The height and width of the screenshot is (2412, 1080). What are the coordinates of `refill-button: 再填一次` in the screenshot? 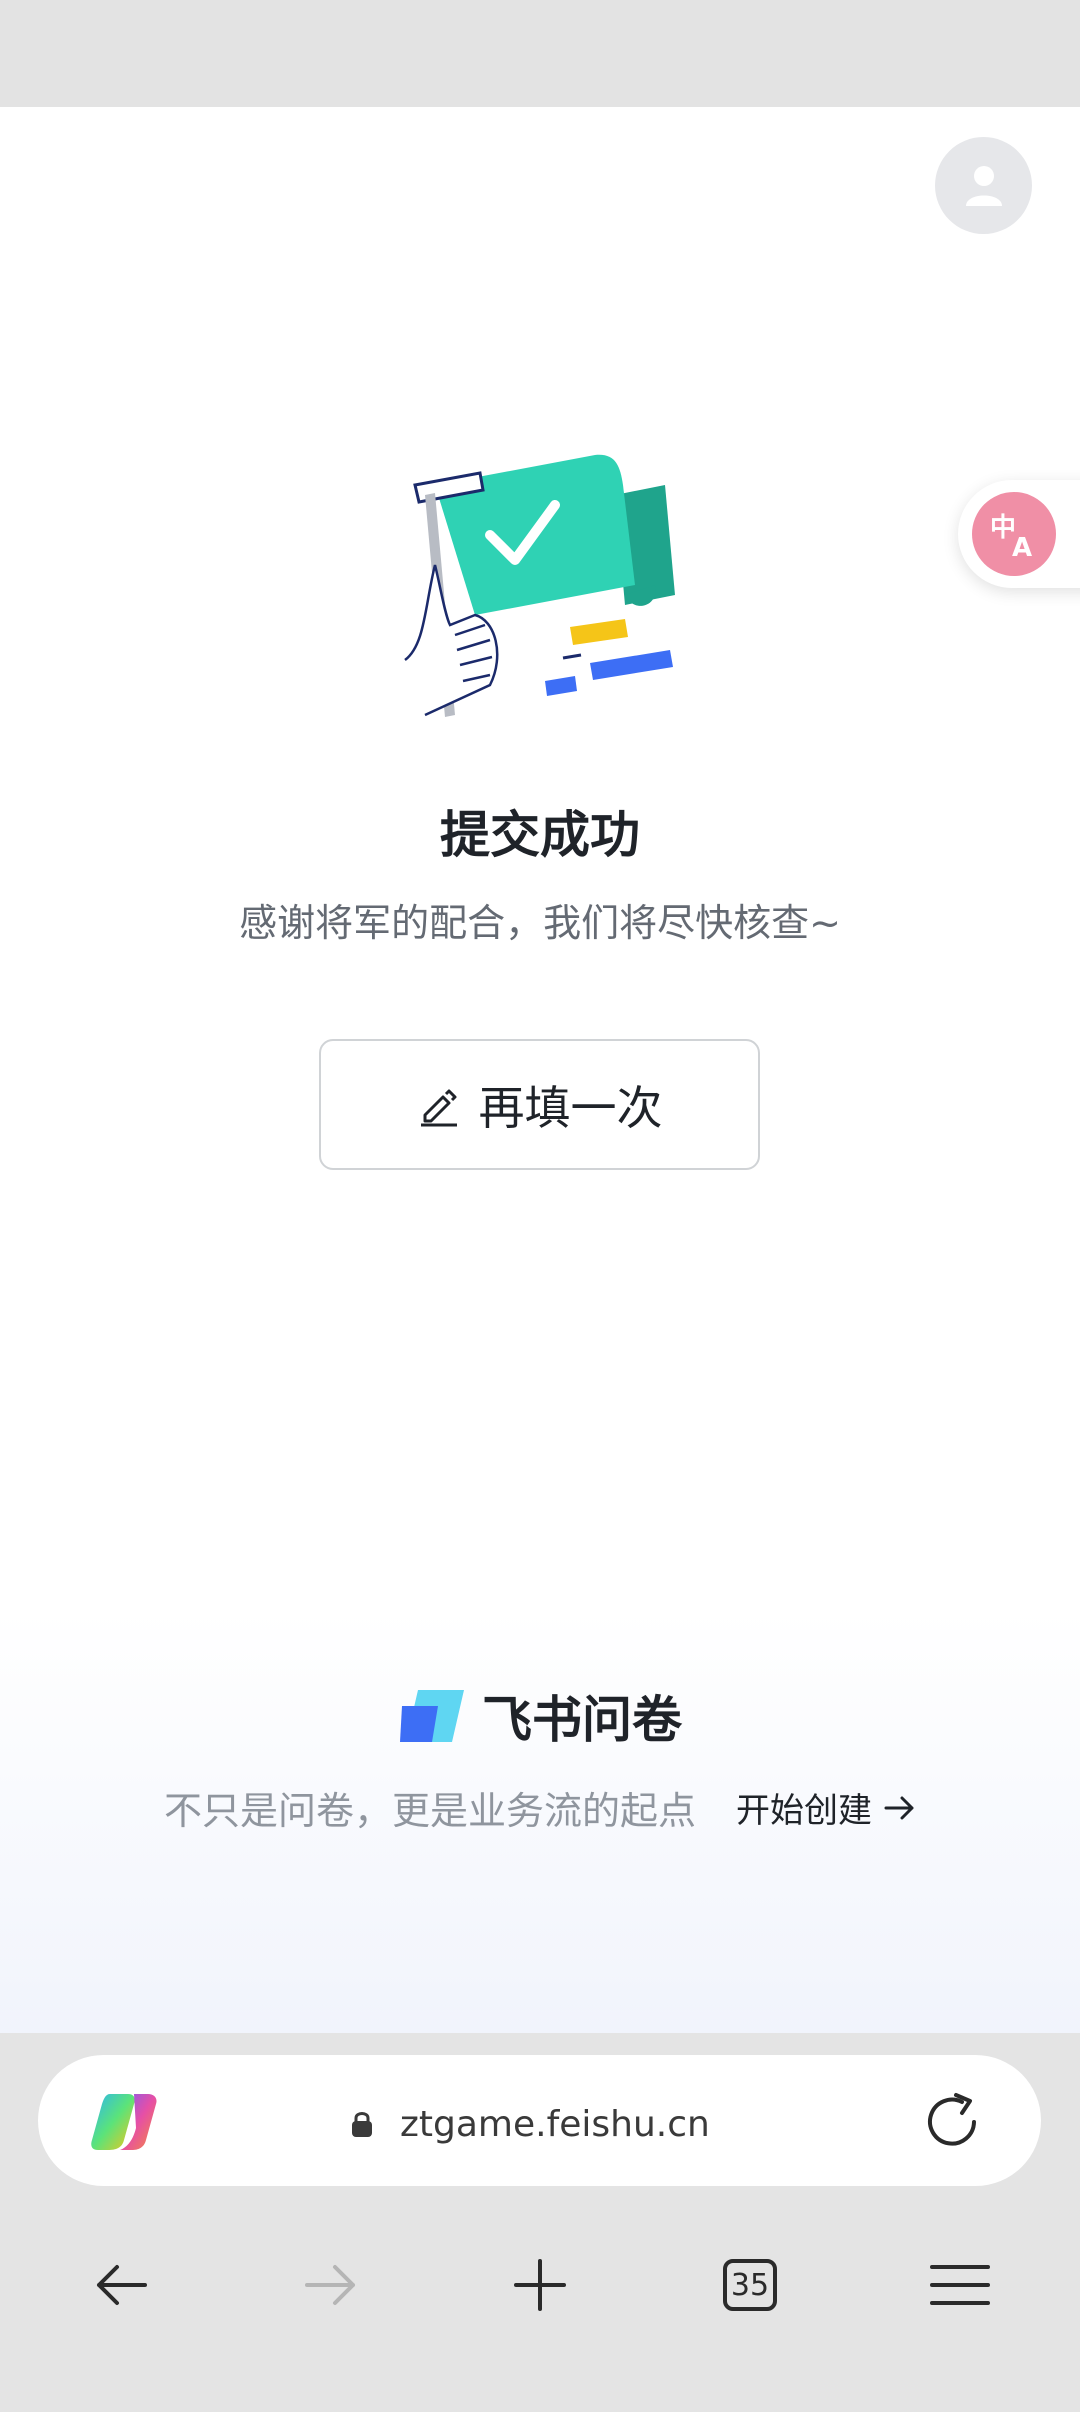 It's located at (539, 1104).